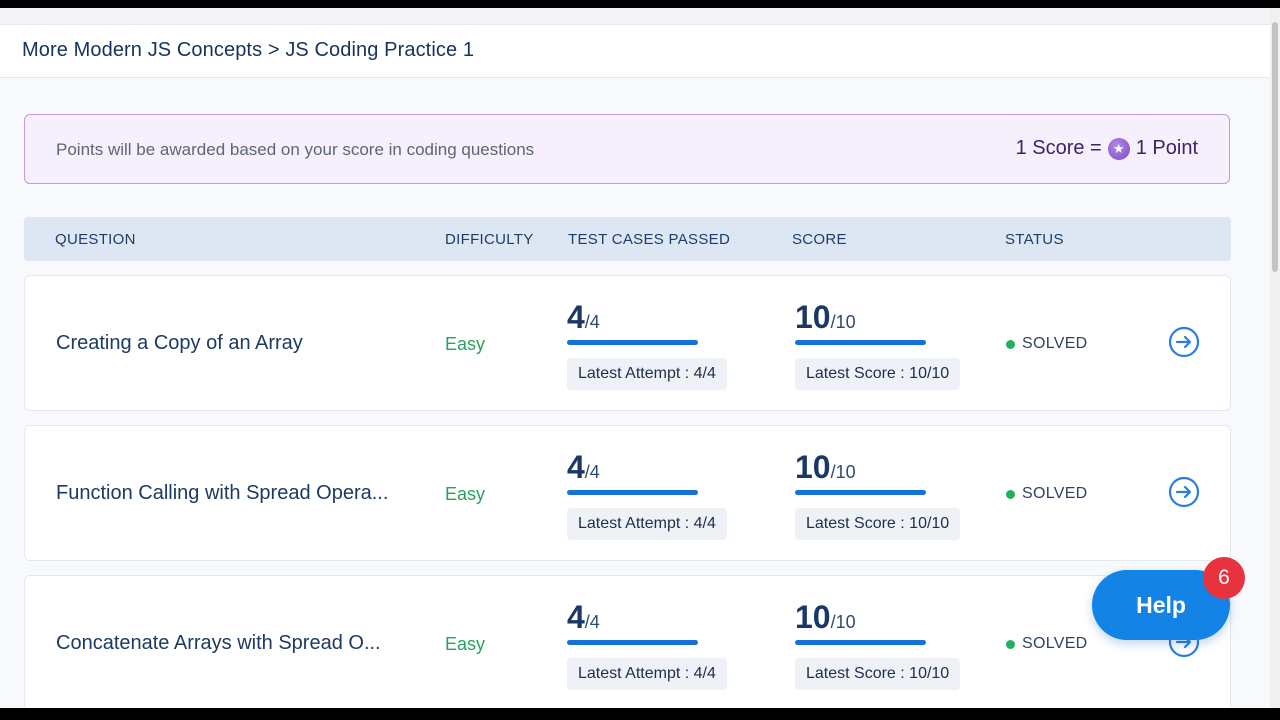  I want to click on breadcrumb-course: More Modern JS Concepts, so click(142, 50).